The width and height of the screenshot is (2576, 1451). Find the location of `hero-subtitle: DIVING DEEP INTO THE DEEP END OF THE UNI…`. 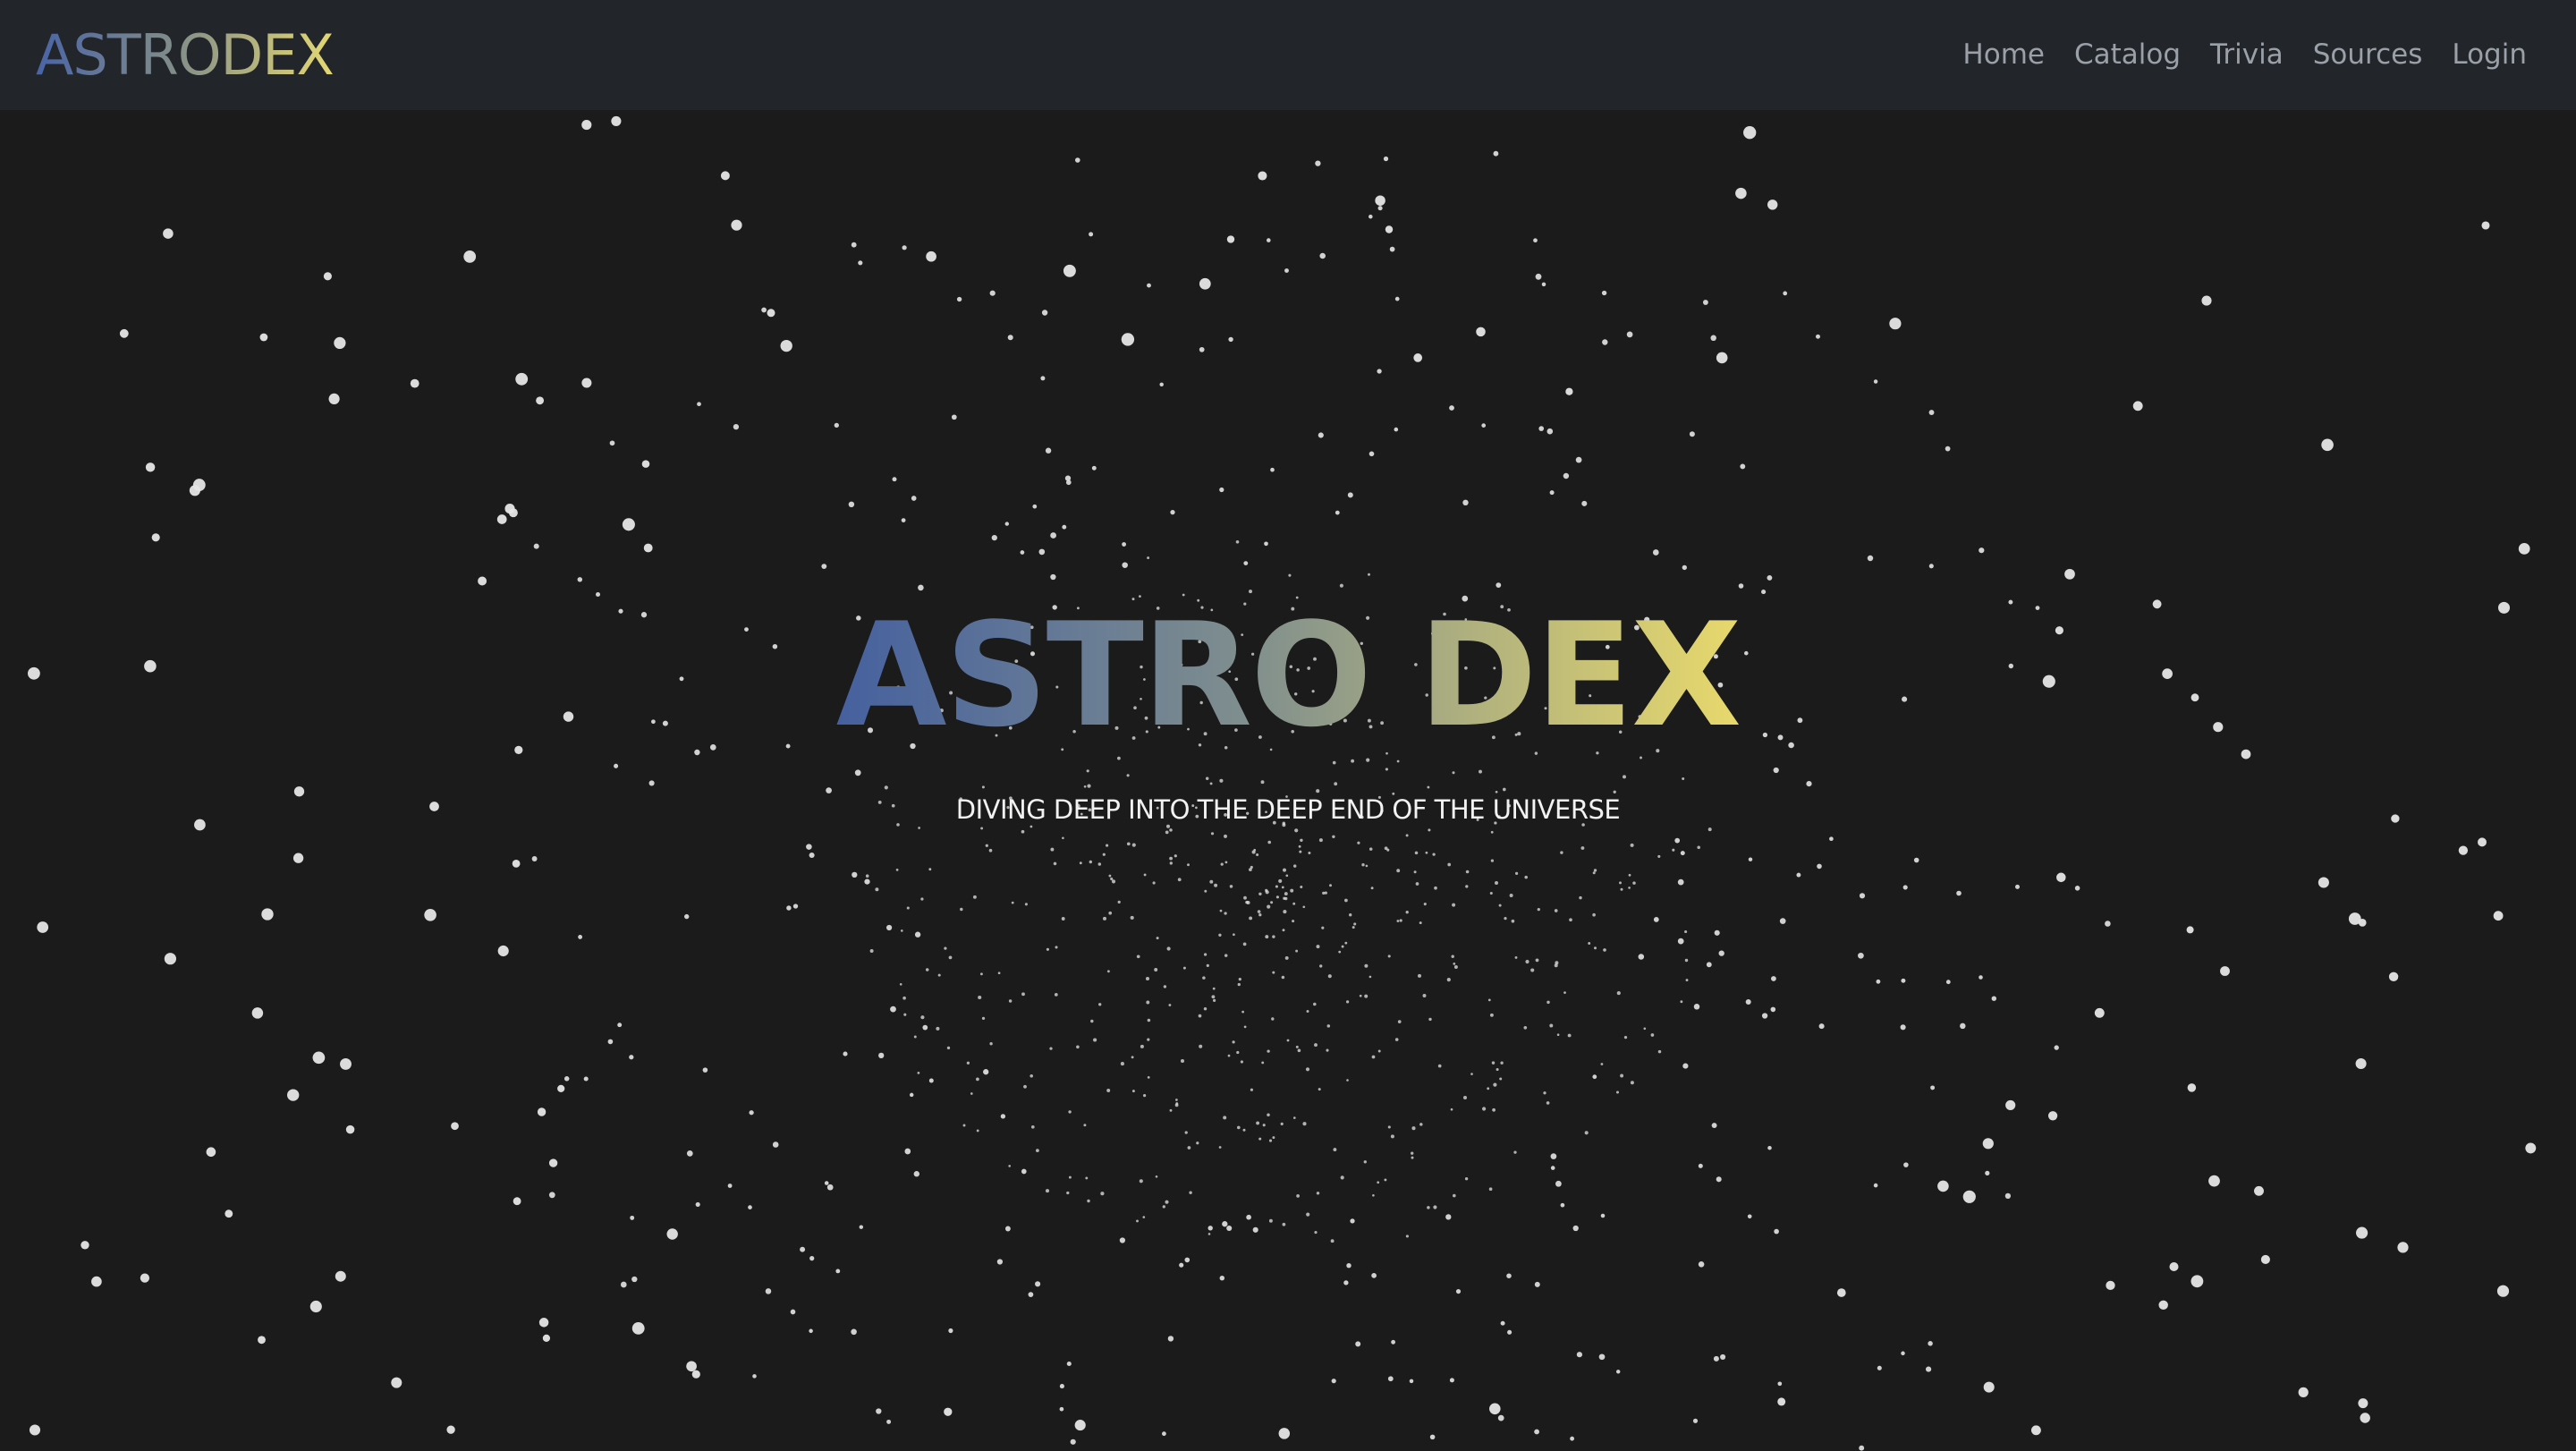

hero-subtitle: DIVING DEEP INTO THE DEEP END OF THE UNI… is located at coordinates (1288, 809).